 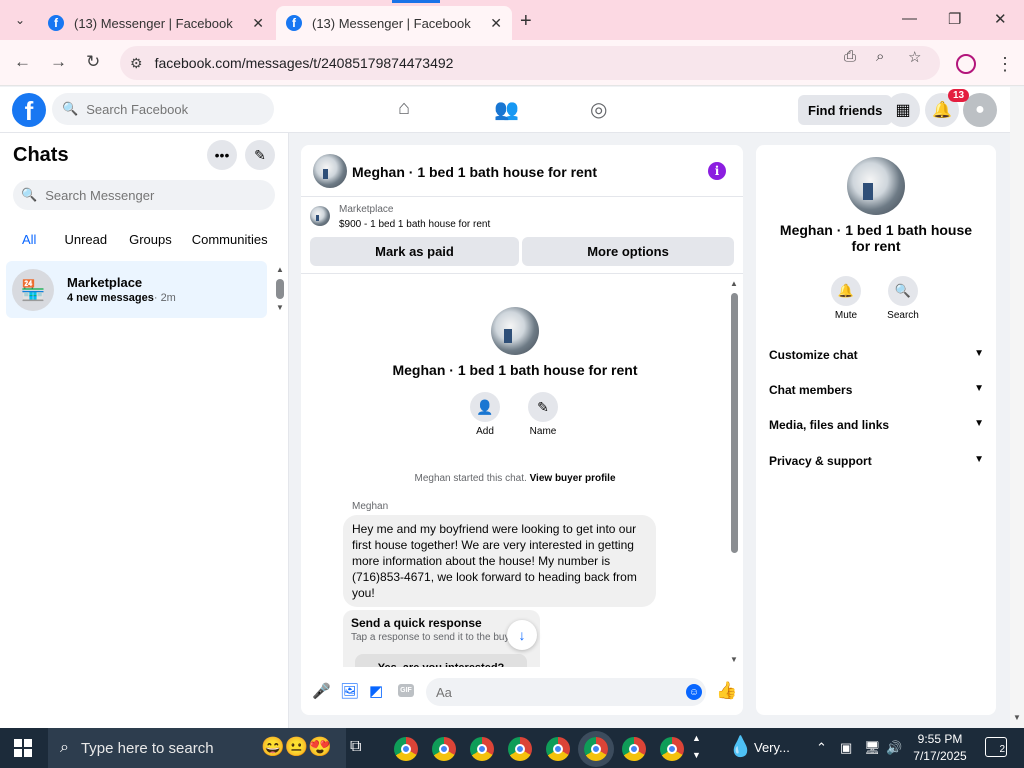 What do you see at coordinates (29, 110) in the screenshot?
I see `facebook-logo: f` at bounding box center [29, 110].